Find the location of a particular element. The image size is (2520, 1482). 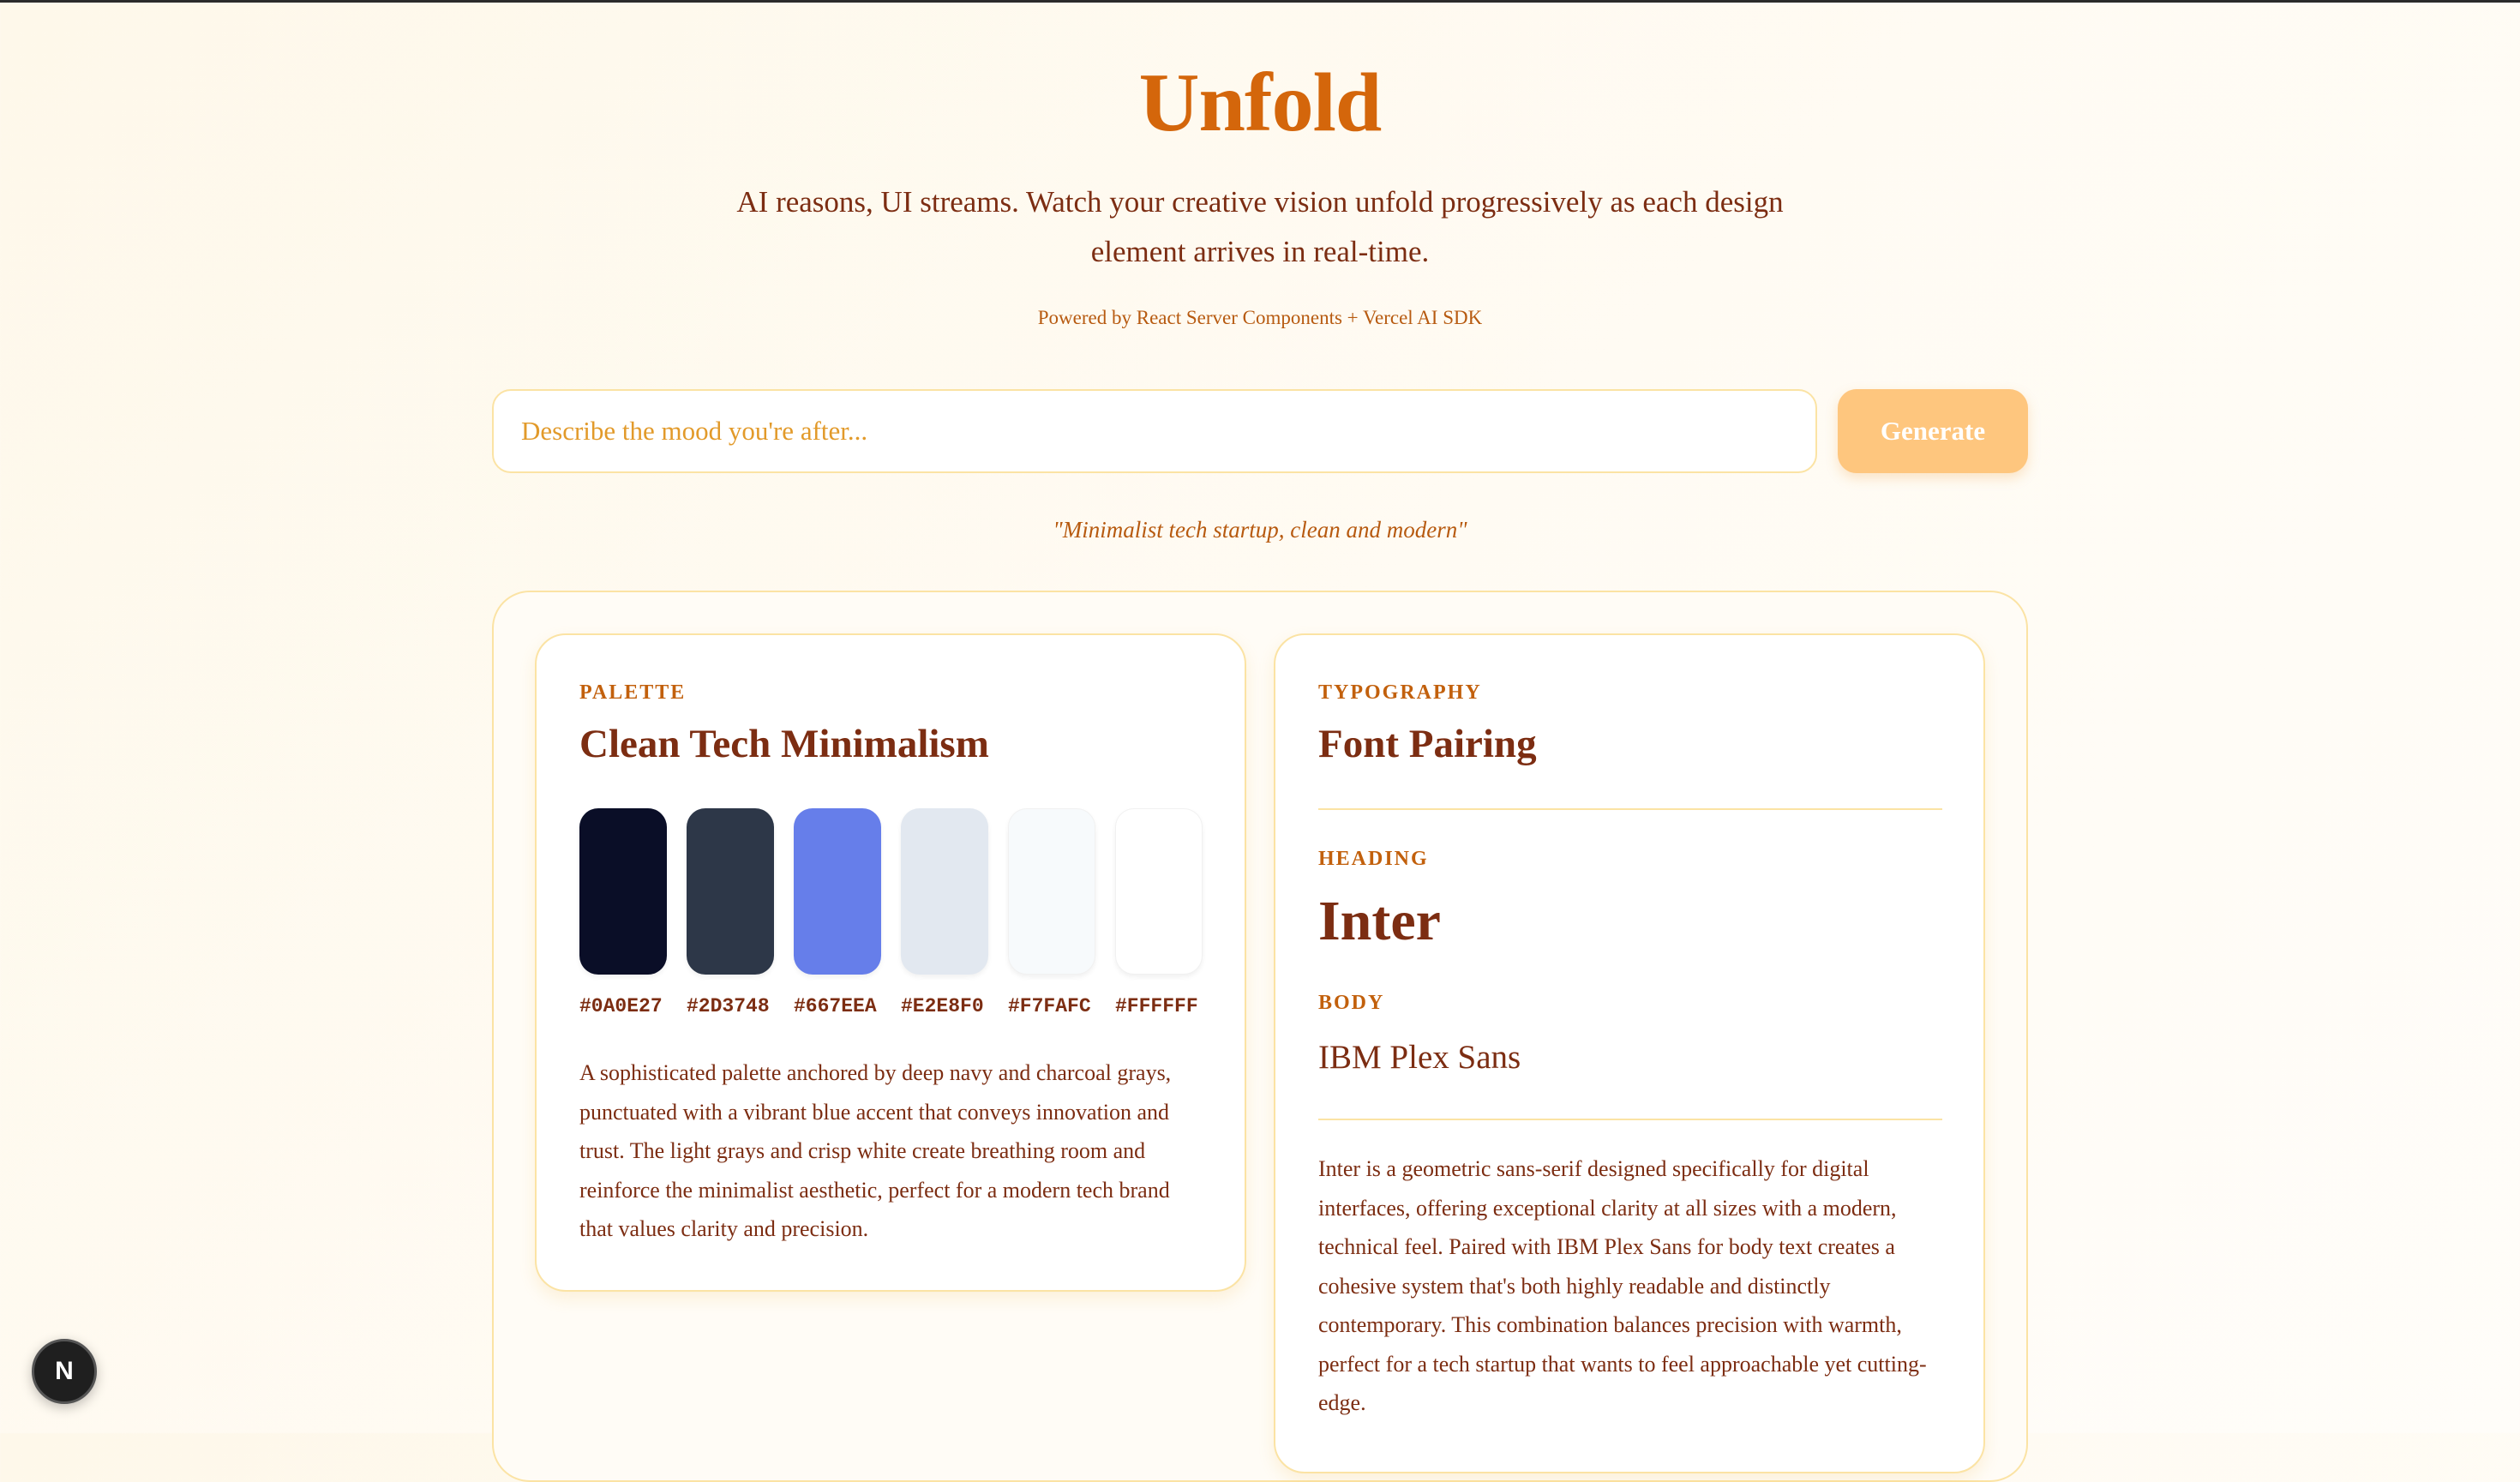

swatch: #2D3748 is located at coordinates (730, 913).